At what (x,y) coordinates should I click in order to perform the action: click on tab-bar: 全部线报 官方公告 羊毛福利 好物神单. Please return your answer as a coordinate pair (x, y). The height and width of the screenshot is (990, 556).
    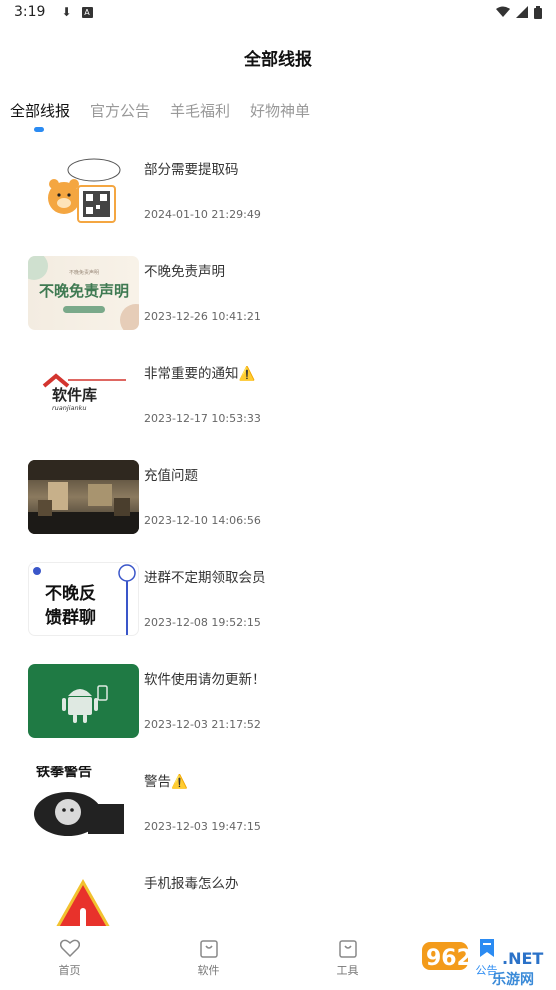
    Looking at the image, I should click on (165, 116).